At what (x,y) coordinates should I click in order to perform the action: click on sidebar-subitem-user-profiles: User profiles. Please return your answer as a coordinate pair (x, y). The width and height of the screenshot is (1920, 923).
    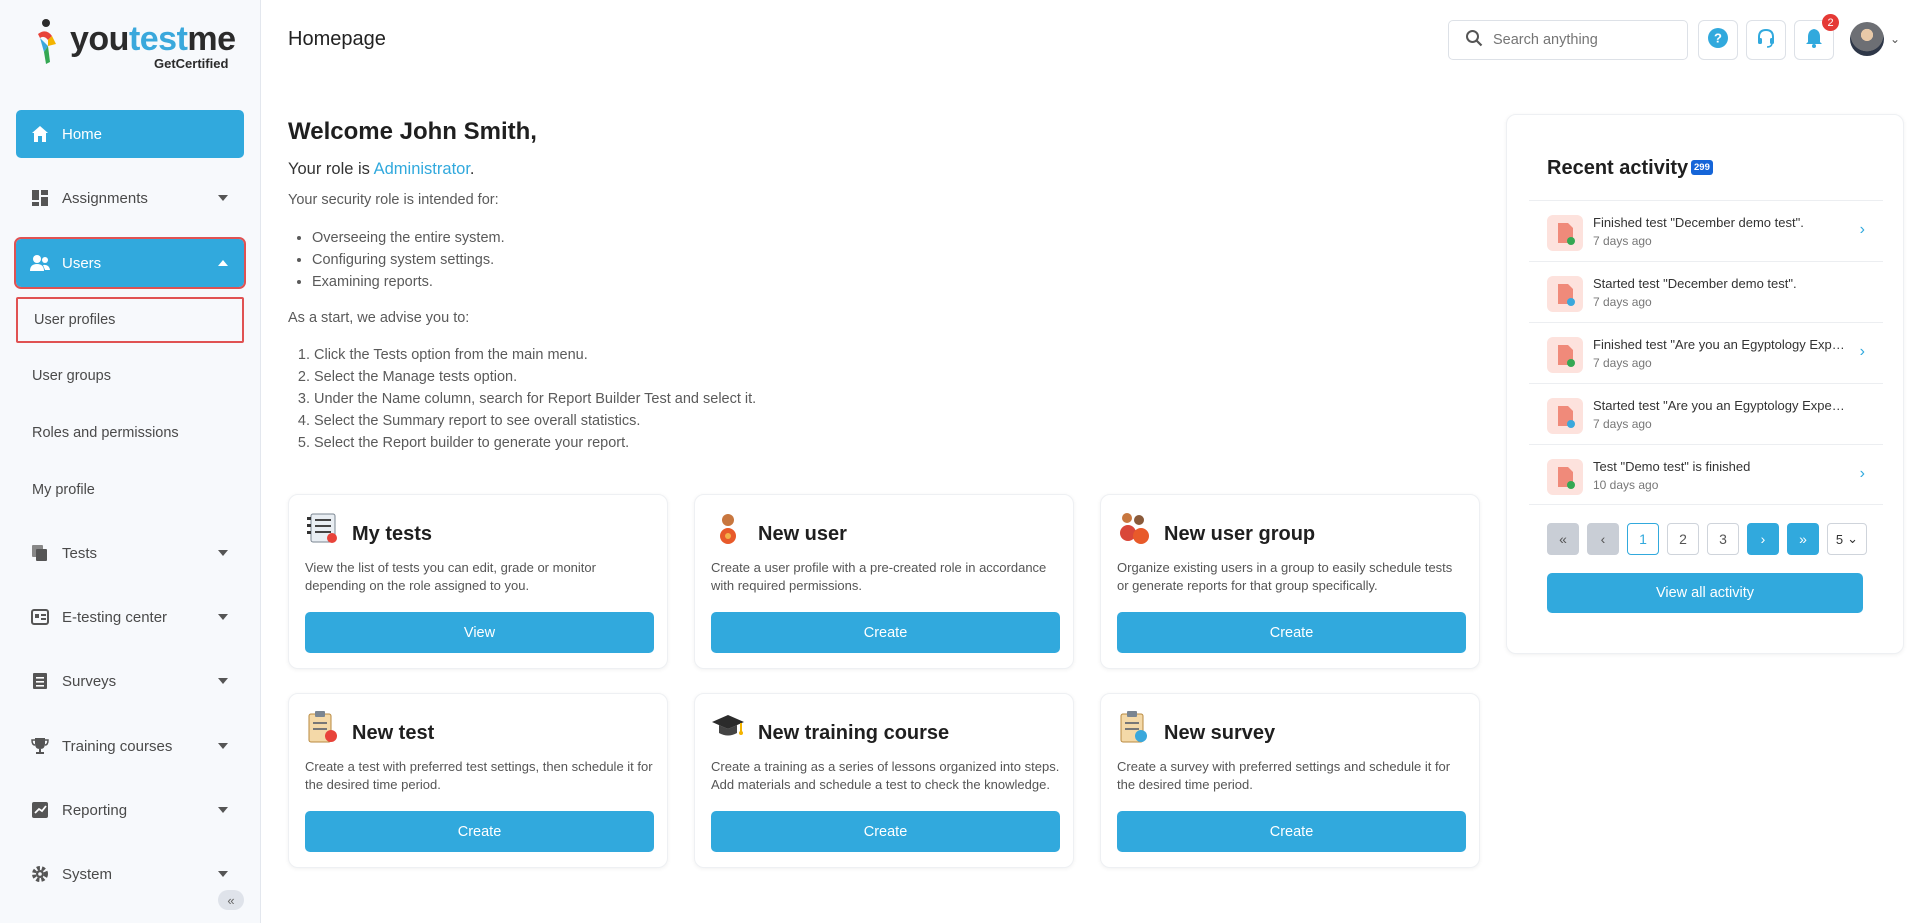
    Looking at the image, I should click on (130, 320).